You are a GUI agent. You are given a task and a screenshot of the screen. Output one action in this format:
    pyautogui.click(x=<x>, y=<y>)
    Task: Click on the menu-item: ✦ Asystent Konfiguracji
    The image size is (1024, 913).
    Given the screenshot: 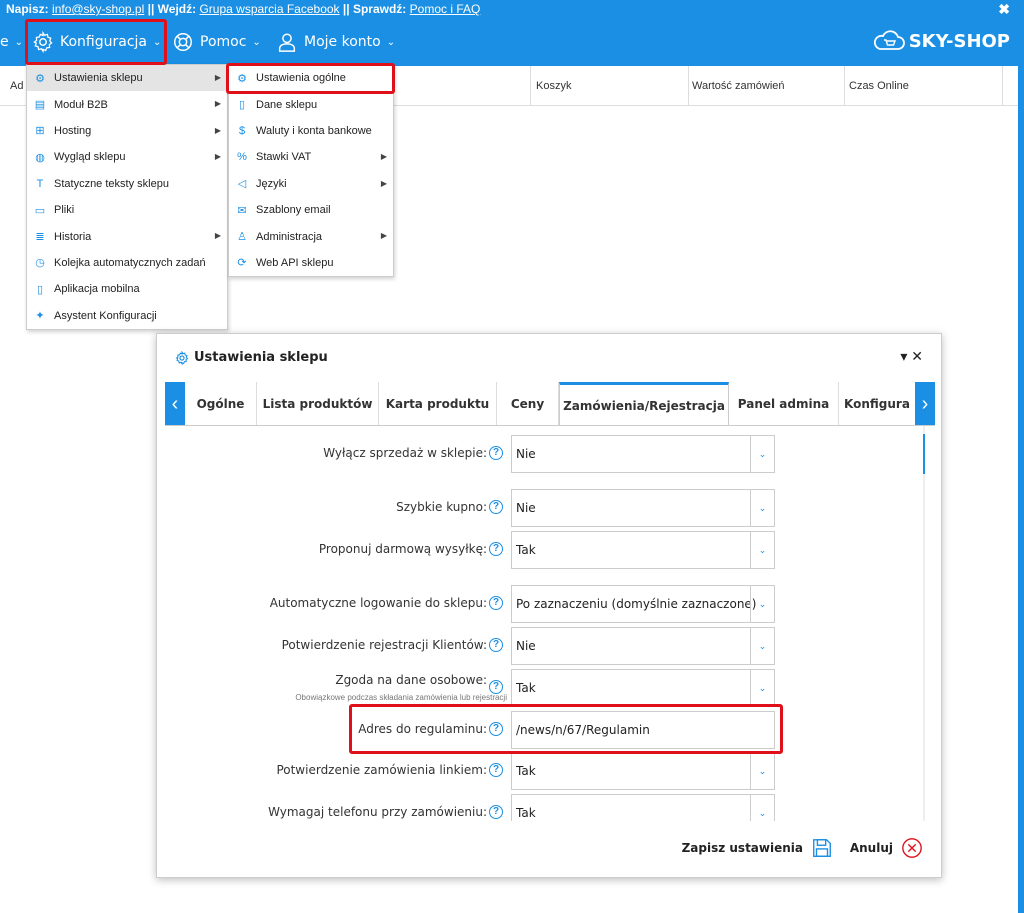 What is the action you would take?
    pyautogui.click(x=127, y=316)
    